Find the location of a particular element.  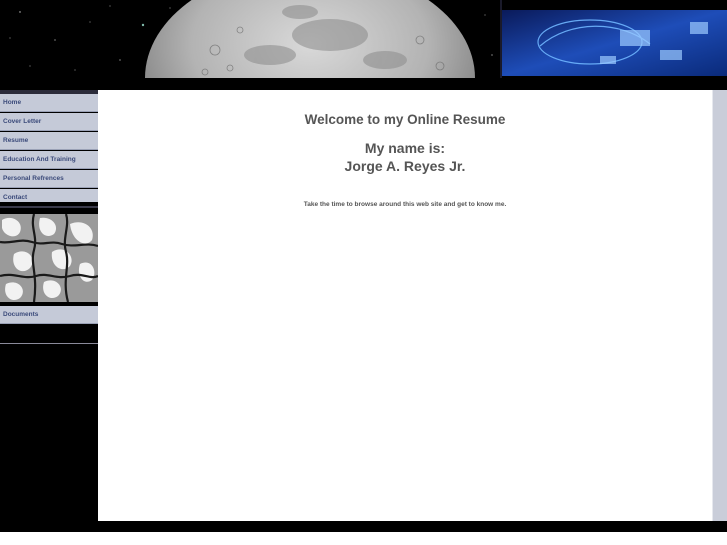

nav-bottom-divider is located at coordinates (49, 343).